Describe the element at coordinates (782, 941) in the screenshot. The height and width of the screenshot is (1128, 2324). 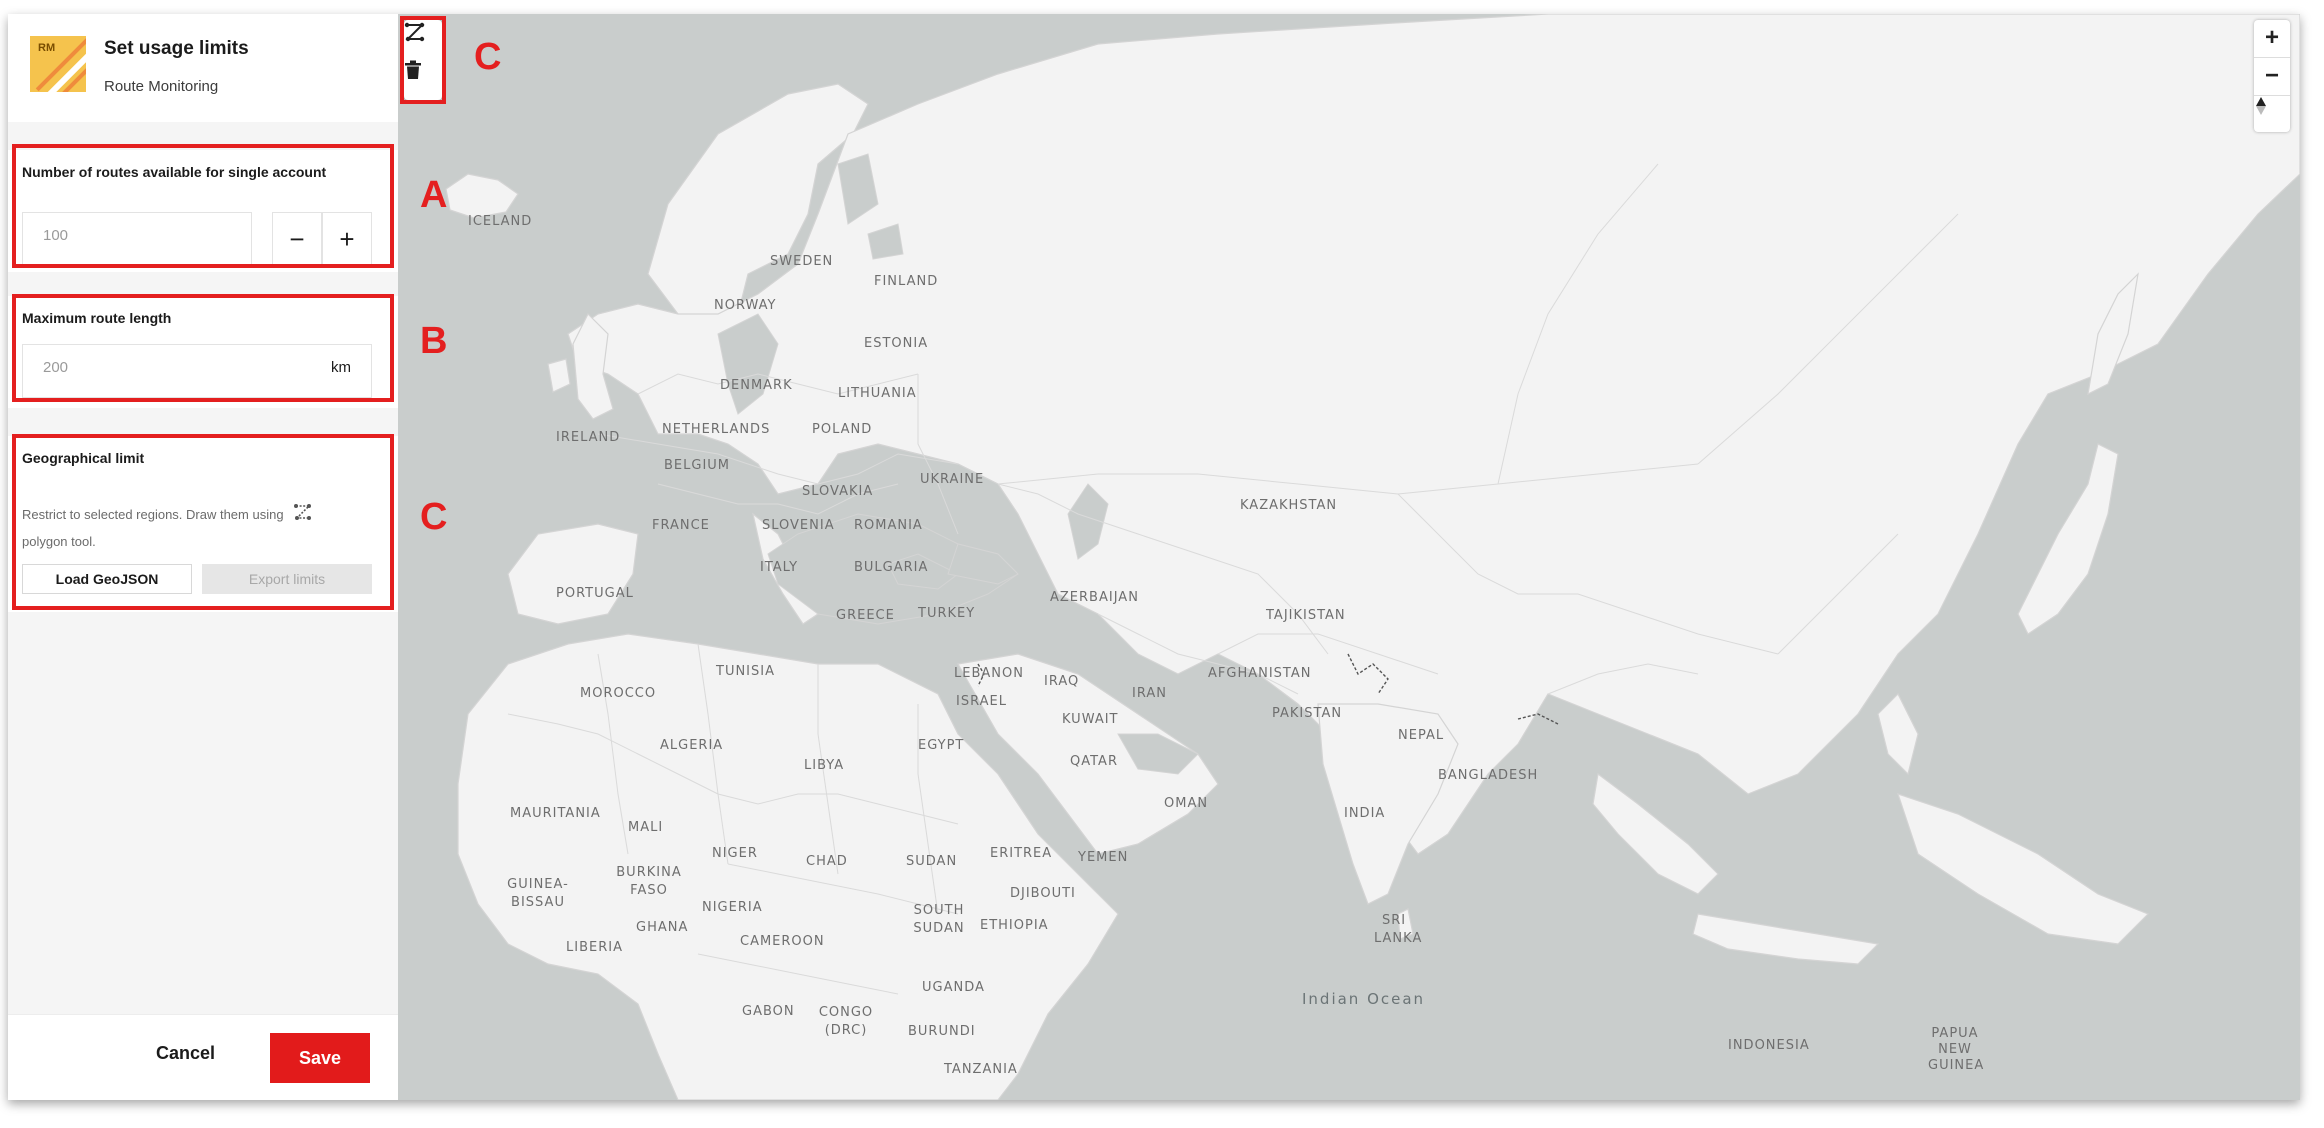
I see `map-label-cameroon: CAMEROON` at that location.